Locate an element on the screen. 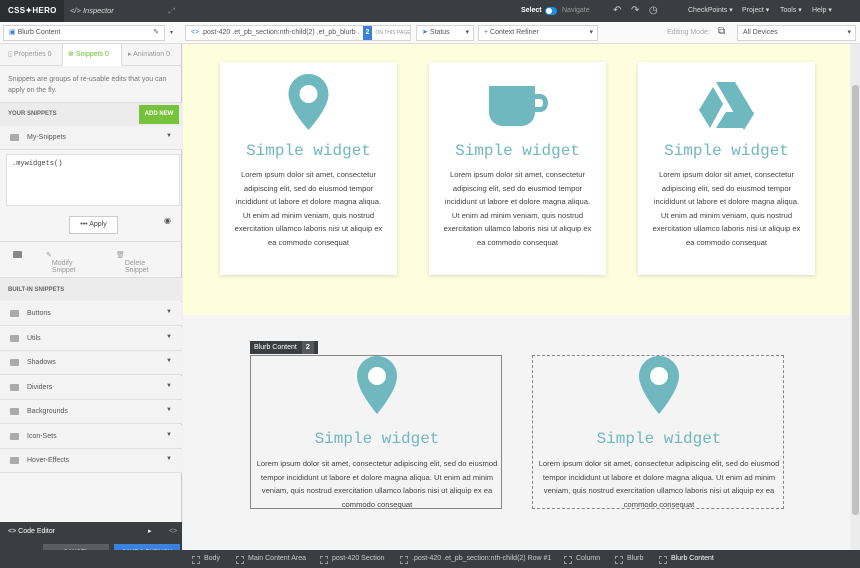 The height and width of the screenshot is (568, 860). delete-snippet-label: Delete Snippet is located at coordinates (136, 267).